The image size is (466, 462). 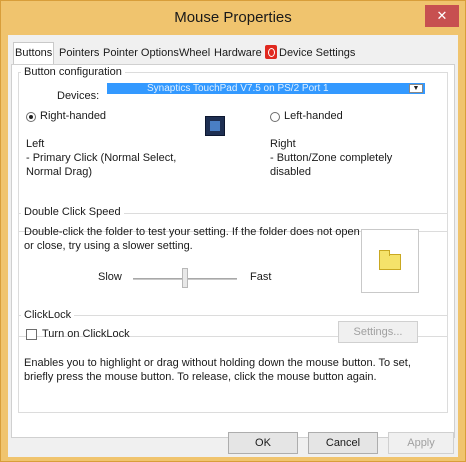 What do you see at coordinates (261, 277) in the screenshot?
I see `fast-label: Fast` at bounding box center [261, 277].